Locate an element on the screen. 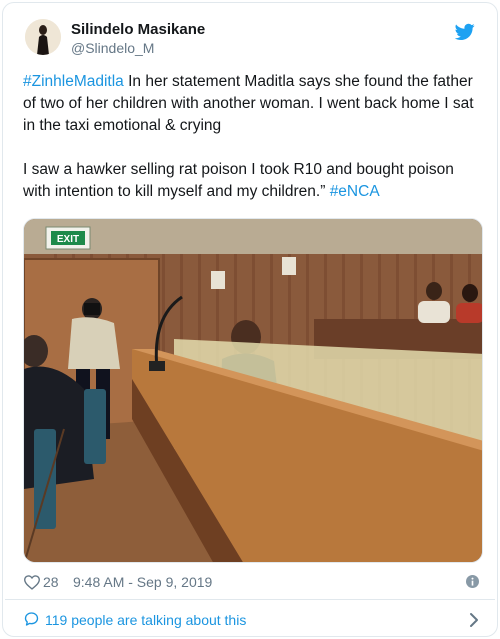 The height and width of the screenshot is (639, 500). tweet-header: Silindelo Masikane @Slindelo_M is located at coordinates (250, 41).